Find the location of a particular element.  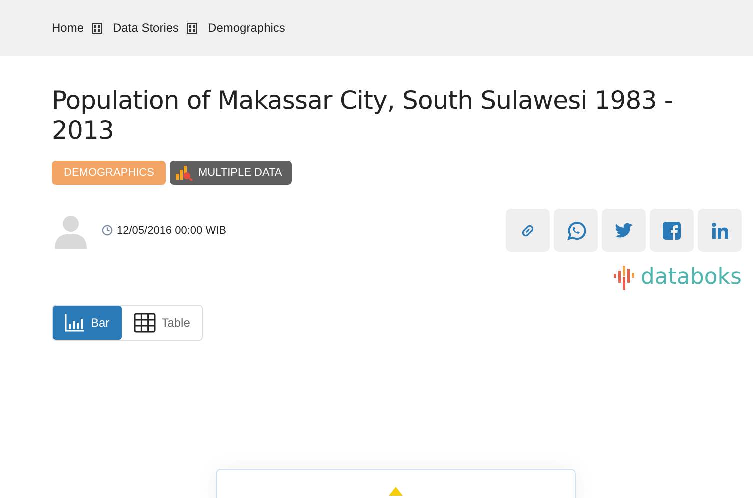

bar-chart-icon is located at coordinates (75, 323).